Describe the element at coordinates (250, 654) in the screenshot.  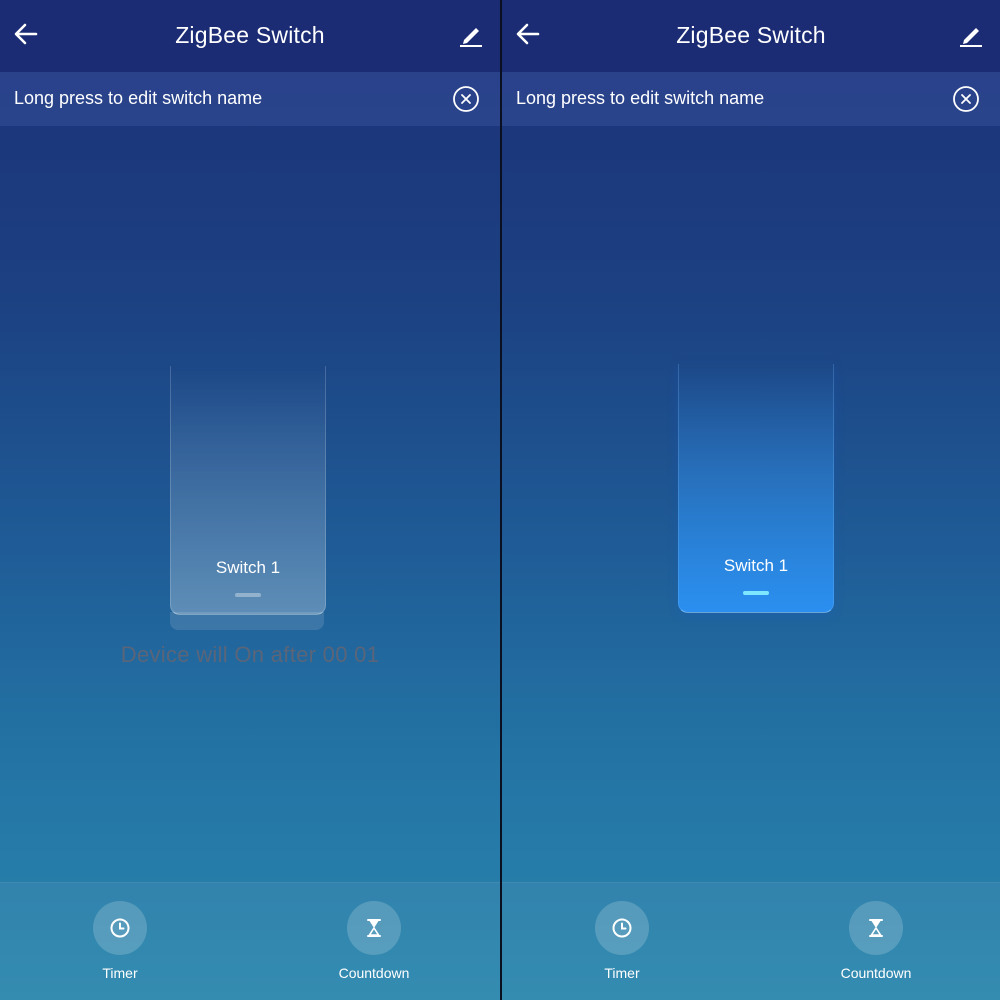
I see `countdown-status-text: Device will On after 00 01` at that location.